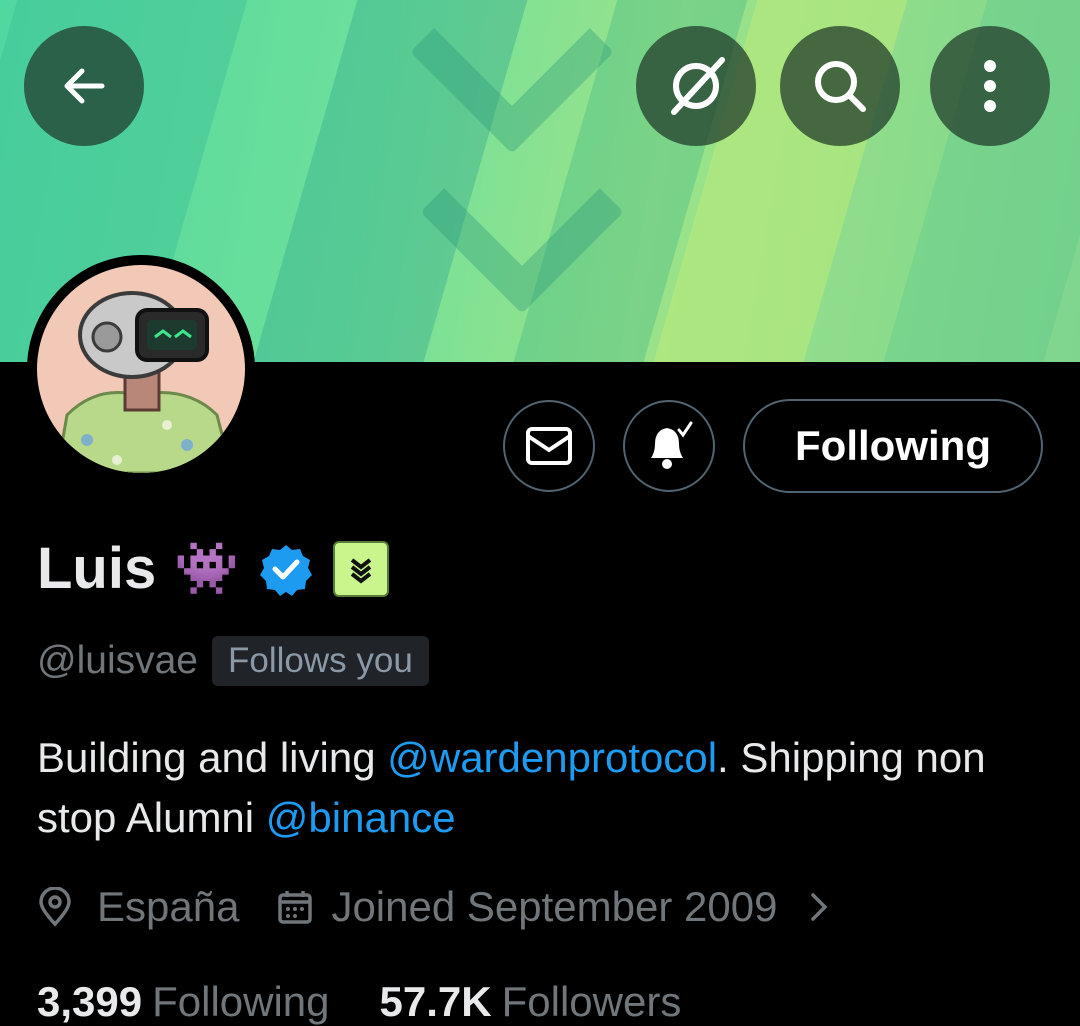 The height and width of the screenshot is (1026, 1080). I want to click on chevron-right-icon, so click(819, 907).